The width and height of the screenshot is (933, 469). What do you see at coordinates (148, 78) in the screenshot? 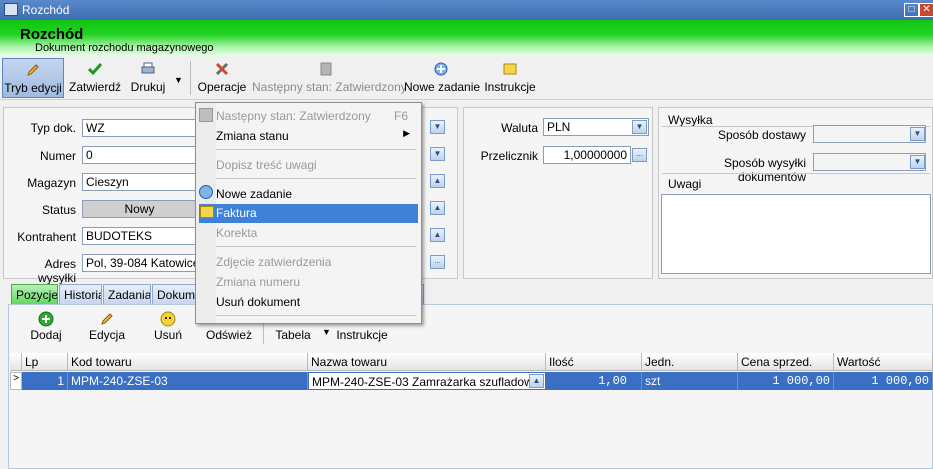
I see `print-button: Drukuj` at bounding box center [148, 78].